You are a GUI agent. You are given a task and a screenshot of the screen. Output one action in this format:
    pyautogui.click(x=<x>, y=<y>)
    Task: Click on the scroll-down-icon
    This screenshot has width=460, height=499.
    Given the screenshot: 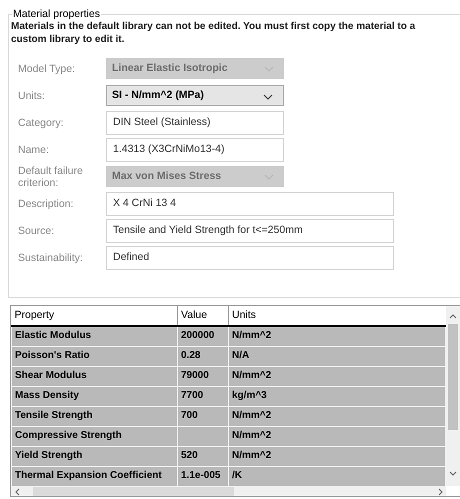 What is the action you would take?
    pyautogui.click(x=453, y=473)
    